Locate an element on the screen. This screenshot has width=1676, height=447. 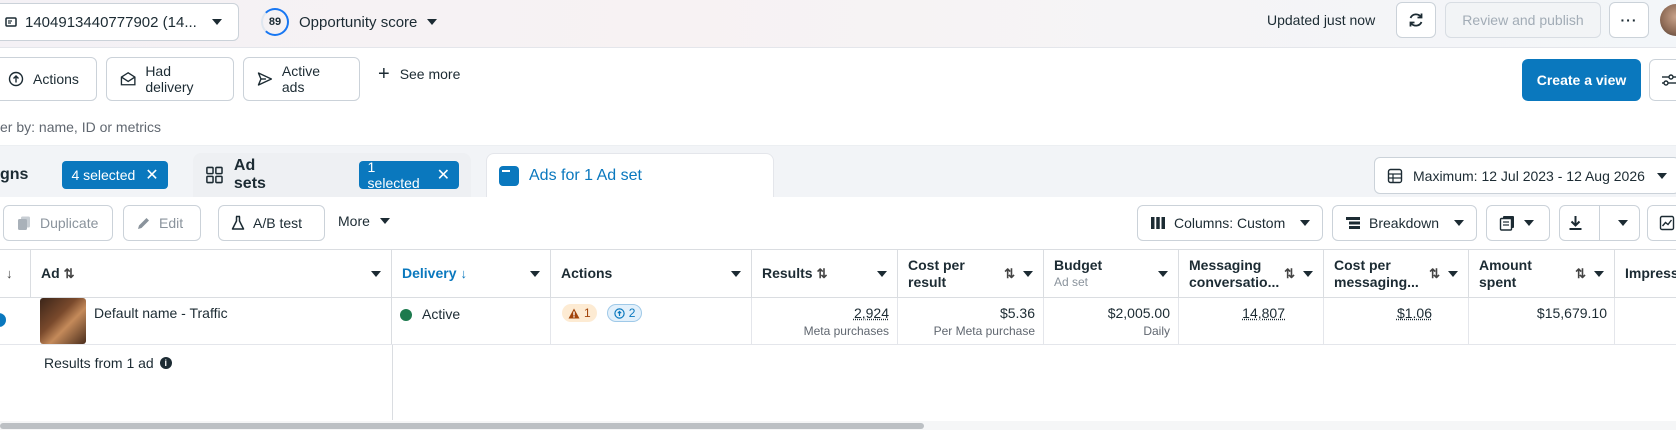
edit-button: Edit is located at coordinates (162, 223).